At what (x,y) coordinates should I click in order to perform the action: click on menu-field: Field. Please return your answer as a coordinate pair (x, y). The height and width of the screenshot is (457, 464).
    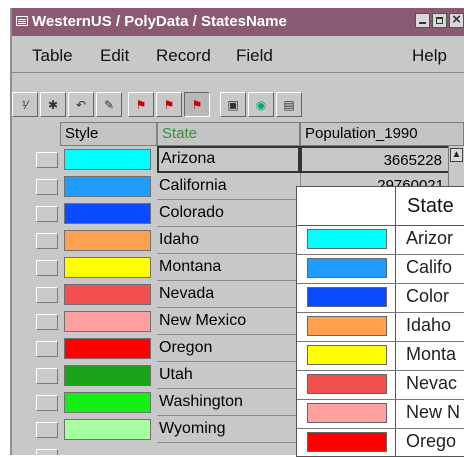
    Looking at the image, I should click on (254, 56).